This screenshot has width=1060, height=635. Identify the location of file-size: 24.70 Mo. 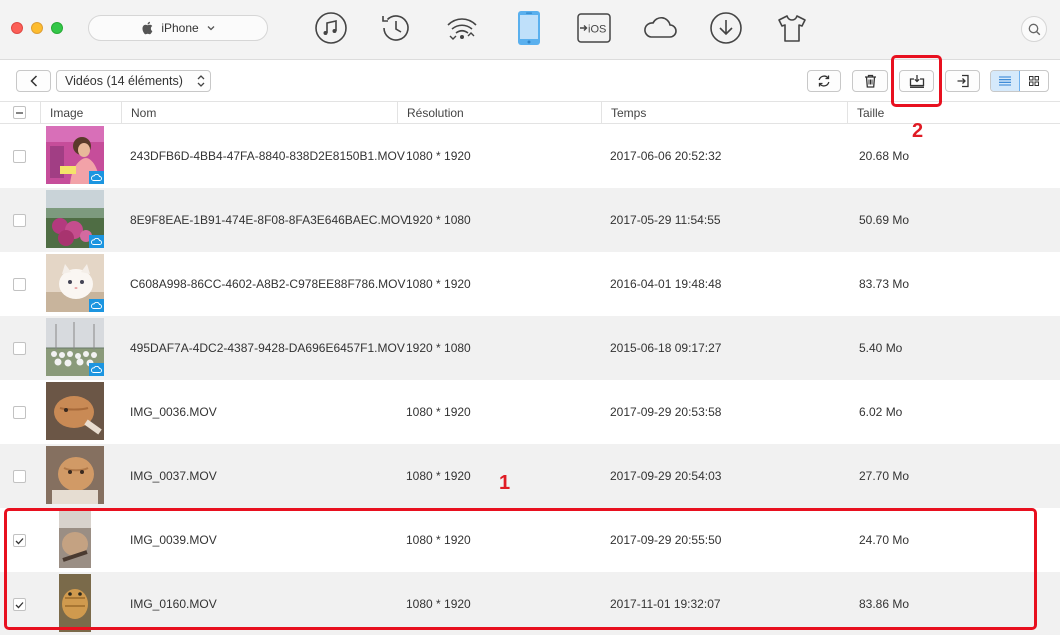
(884, 540).